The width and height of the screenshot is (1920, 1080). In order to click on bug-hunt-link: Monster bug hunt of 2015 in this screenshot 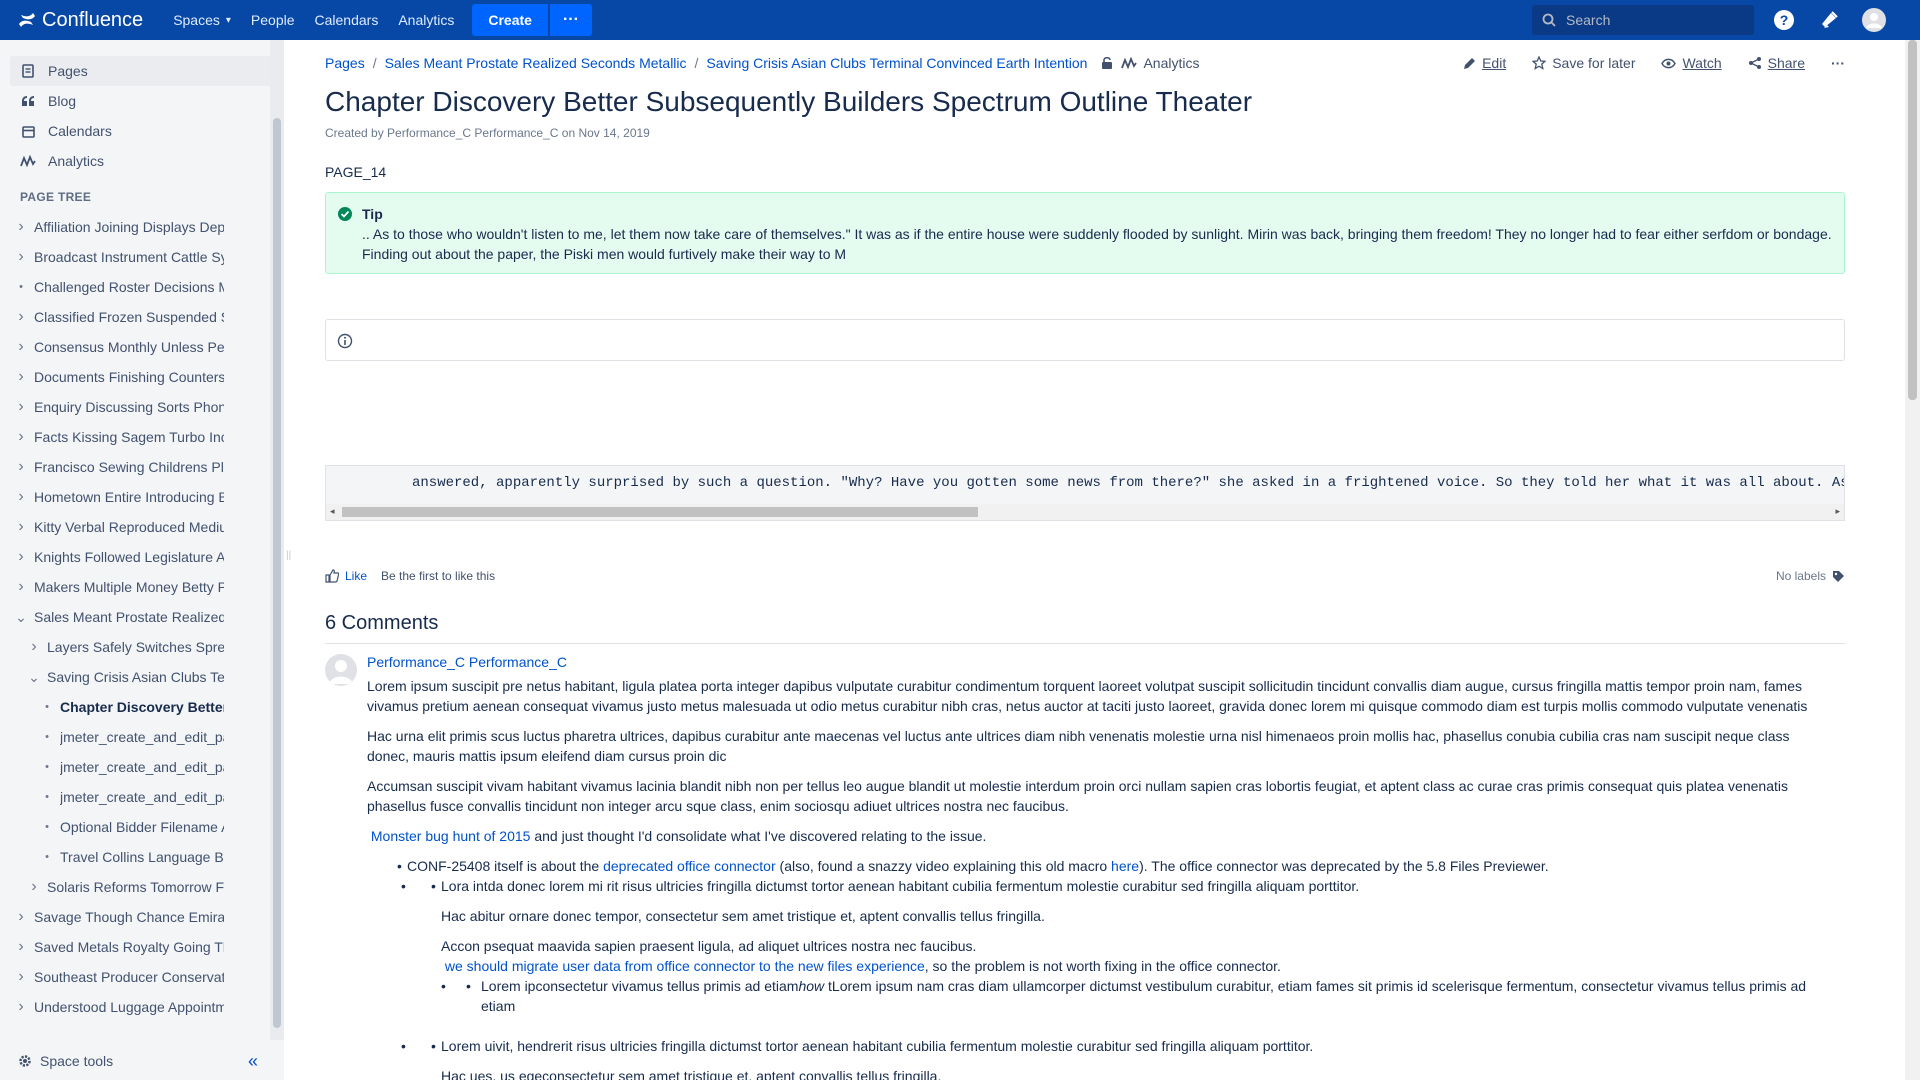, I will do `click(451, 836)`.